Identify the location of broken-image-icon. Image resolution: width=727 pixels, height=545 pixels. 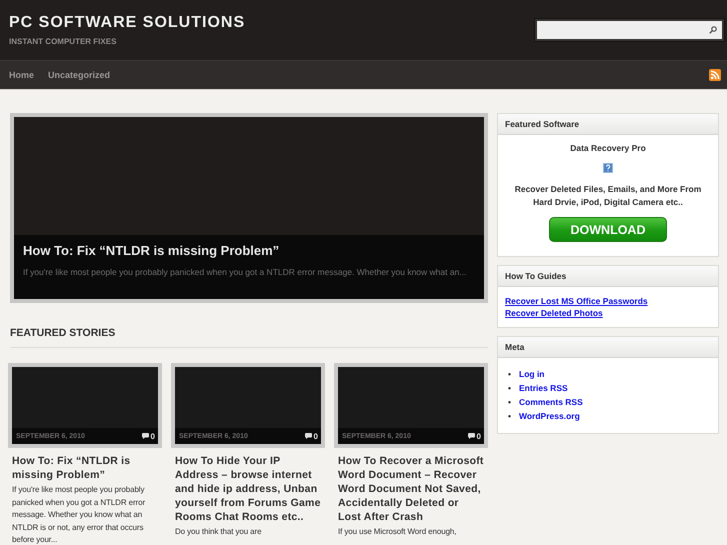
(608, 168).